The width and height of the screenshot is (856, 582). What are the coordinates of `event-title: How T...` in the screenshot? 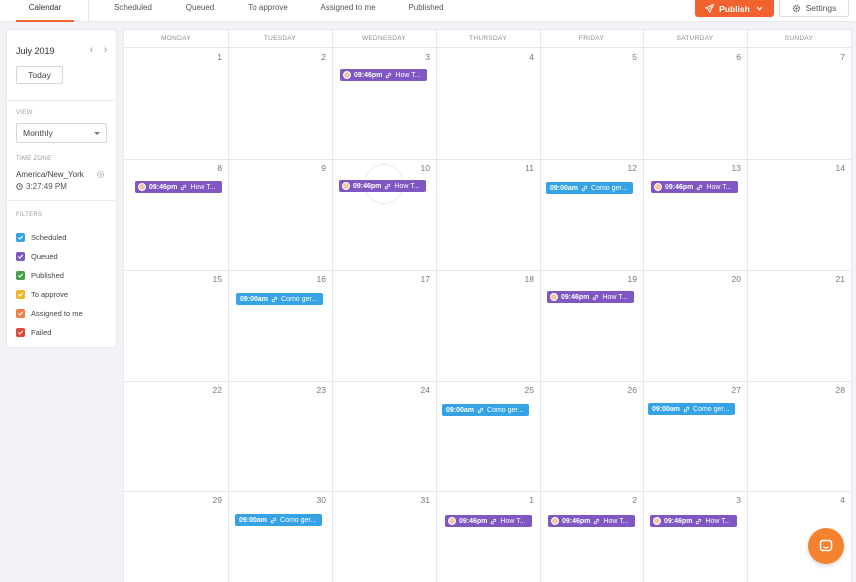 It's located at (513, 521).